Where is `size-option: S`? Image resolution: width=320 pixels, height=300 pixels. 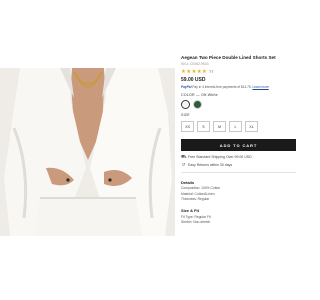 size-option: S is located at coordinates (203, 126).